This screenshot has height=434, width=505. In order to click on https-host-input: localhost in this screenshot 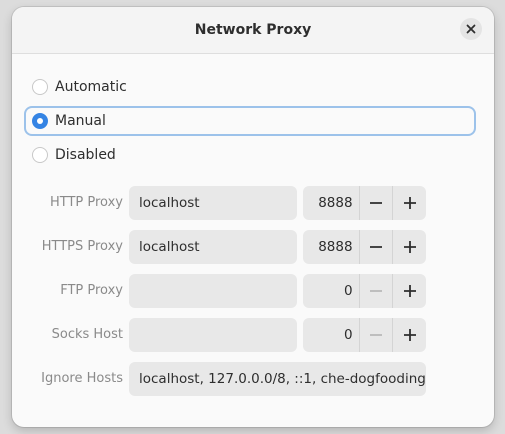, I will do `click(213, 247)`.